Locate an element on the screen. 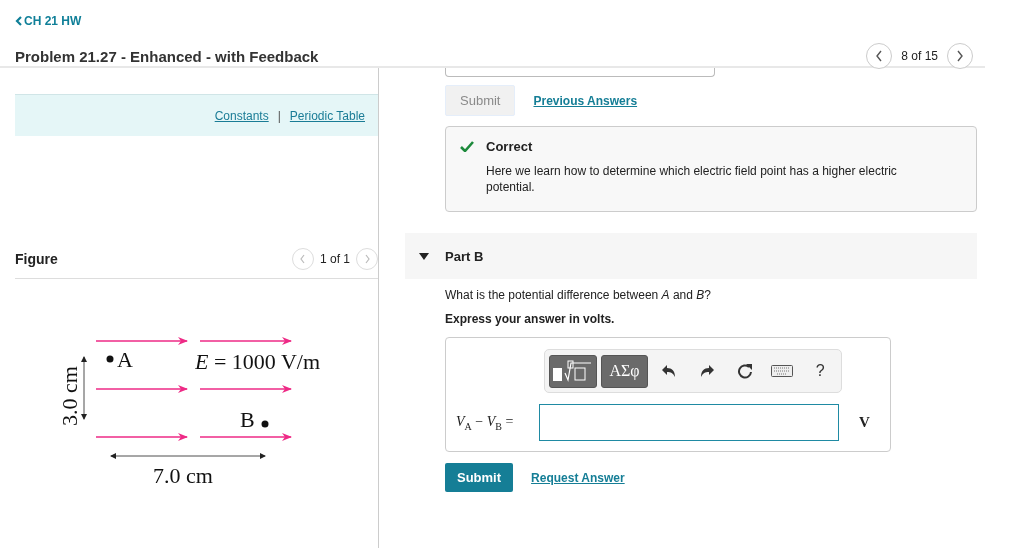  feedback-text: Here we learn how to determine which electric field point has a higher electric potential. is located at coordinates (692, 179).